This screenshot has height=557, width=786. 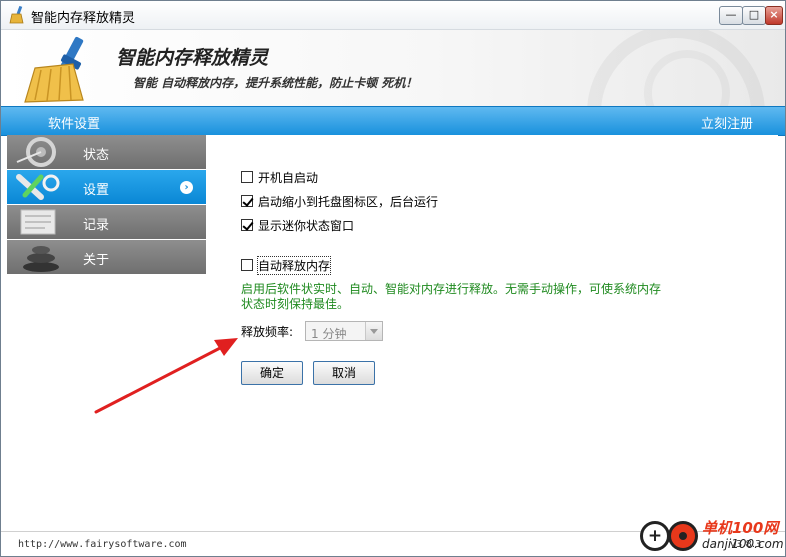 I want to click on sidebar-item-label: 记录, so click(x=96, y=225).